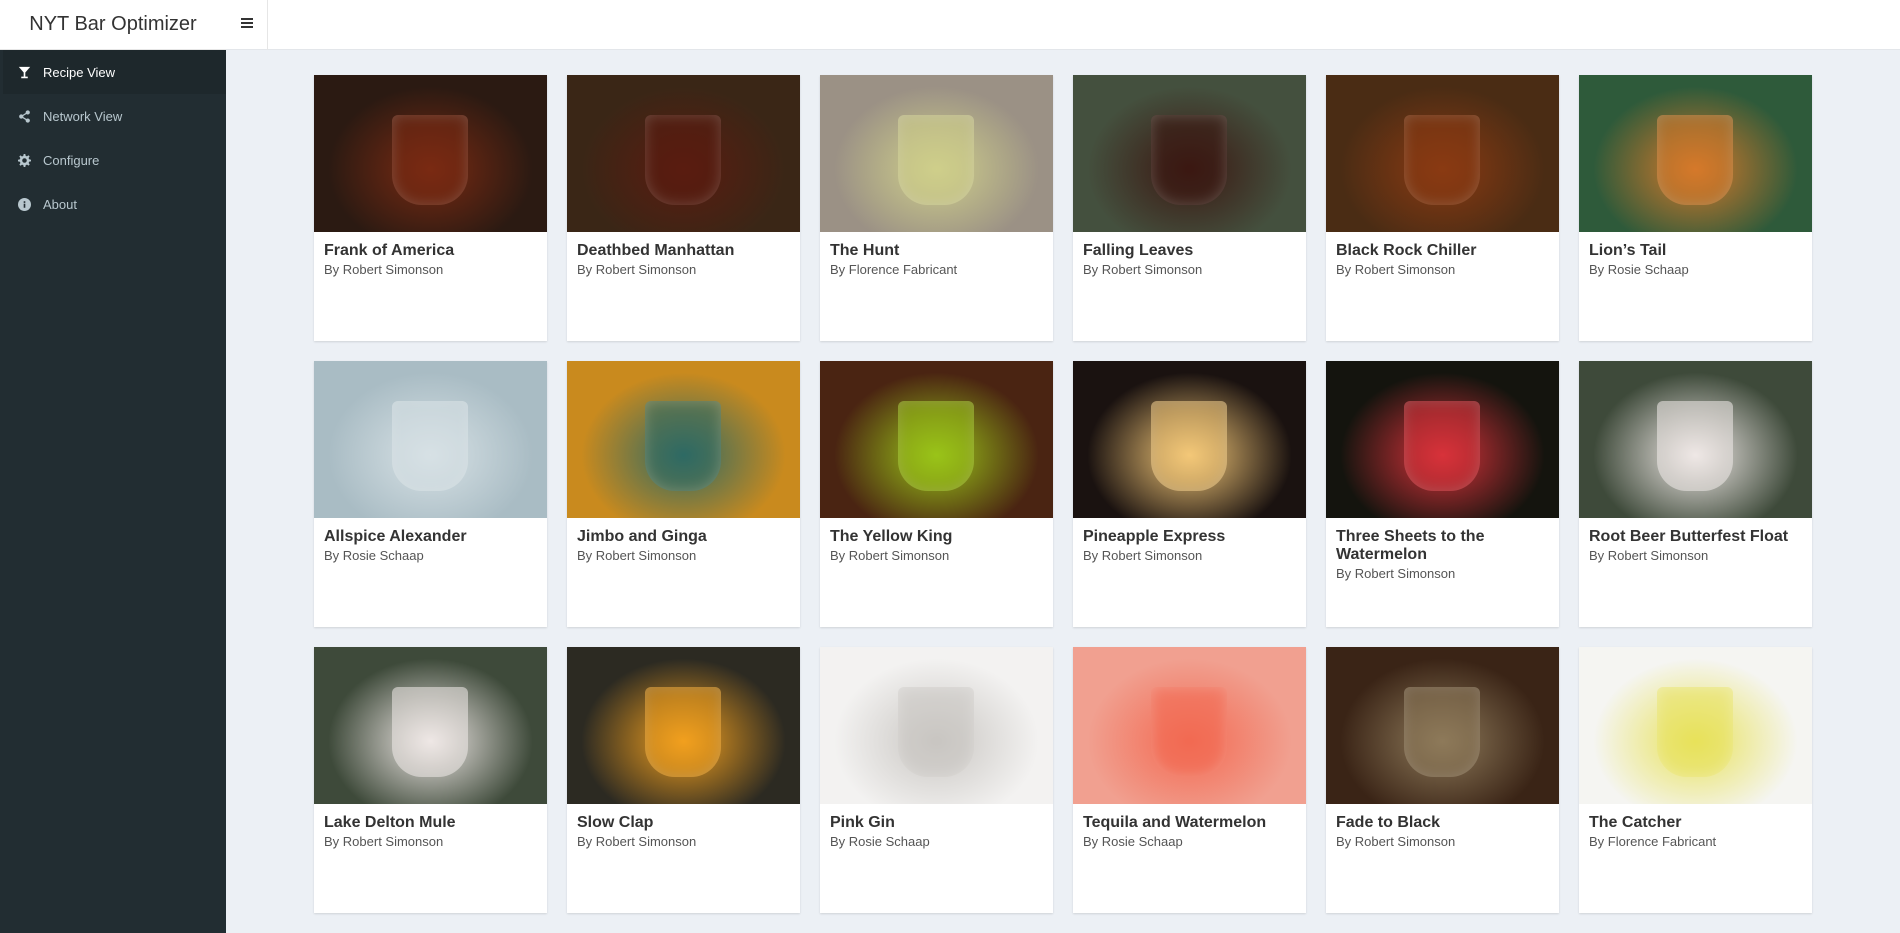 The height and width of the screenshot is (933, 1900). I want to click on recipe-card-body: Frank of America By Robert Simonson, so click(430, 255).